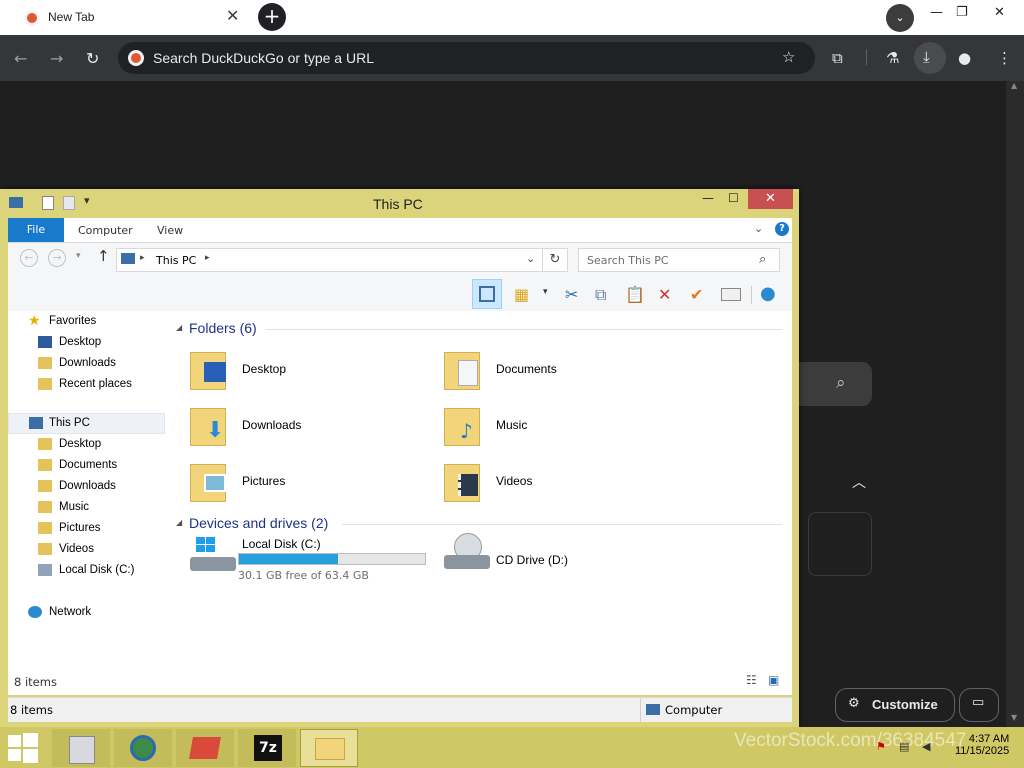  Describe the element at coordinates (305, 561) in the screenshot. I see `drive-local-disk: Local Disk (C:) 30.1 GB free of 63.4 GB` at that location.